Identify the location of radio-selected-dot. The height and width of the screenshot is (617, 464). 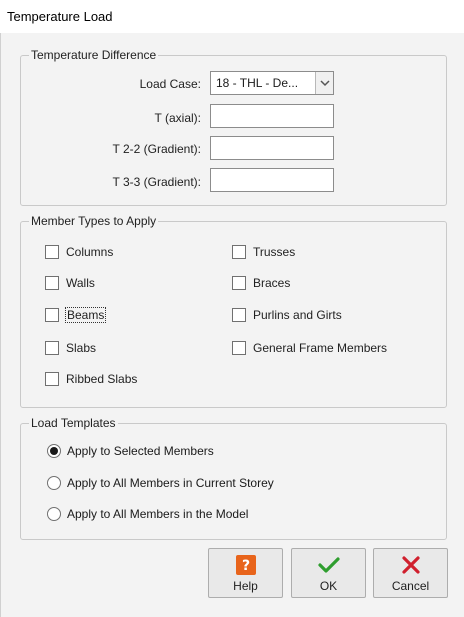
(54, 451).